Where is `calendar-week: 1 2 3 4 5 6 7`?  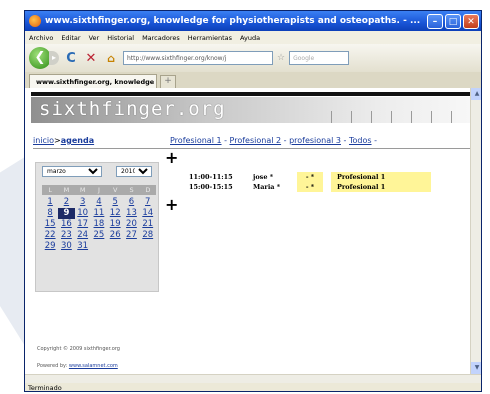 calendar-week: 1 2 3 4 5 6 7 is located at coordinates (99, 202).